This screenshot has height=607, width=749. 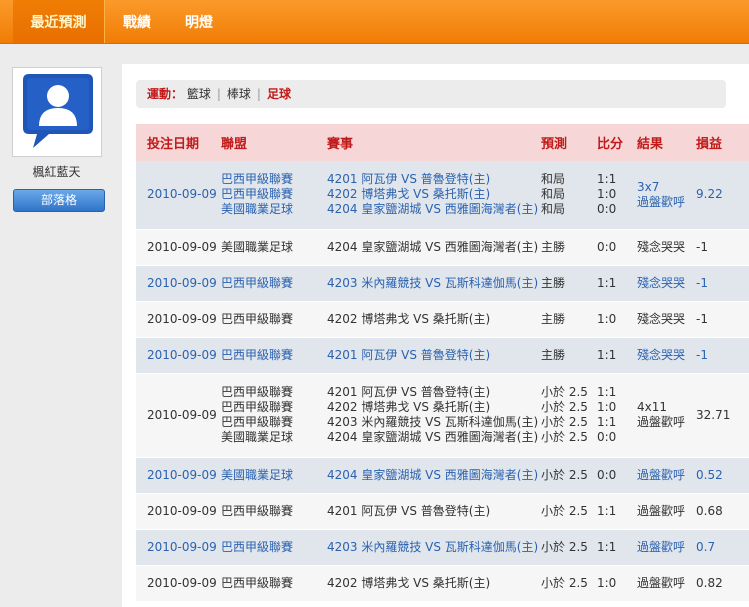 What do you see at coordinates (713, 414) in the screenshot?
I see `profit-value: 32.71` at bounding box center [713, 414].